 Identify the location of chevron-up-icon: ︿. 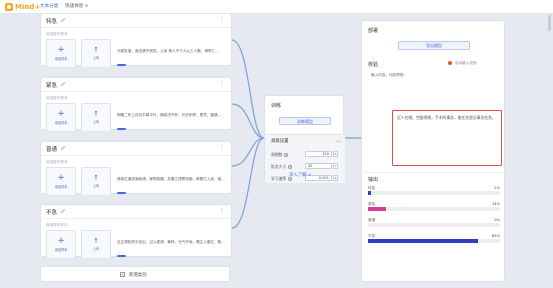
(338, 140).